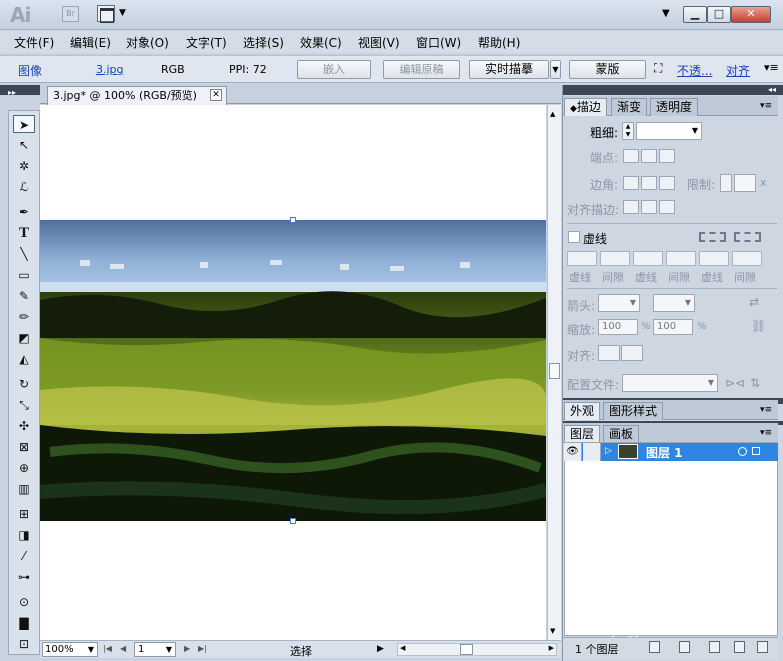  Describe the element at coordinates (719, 14) in the screenshot. I see `maximize-button: □` at that location.